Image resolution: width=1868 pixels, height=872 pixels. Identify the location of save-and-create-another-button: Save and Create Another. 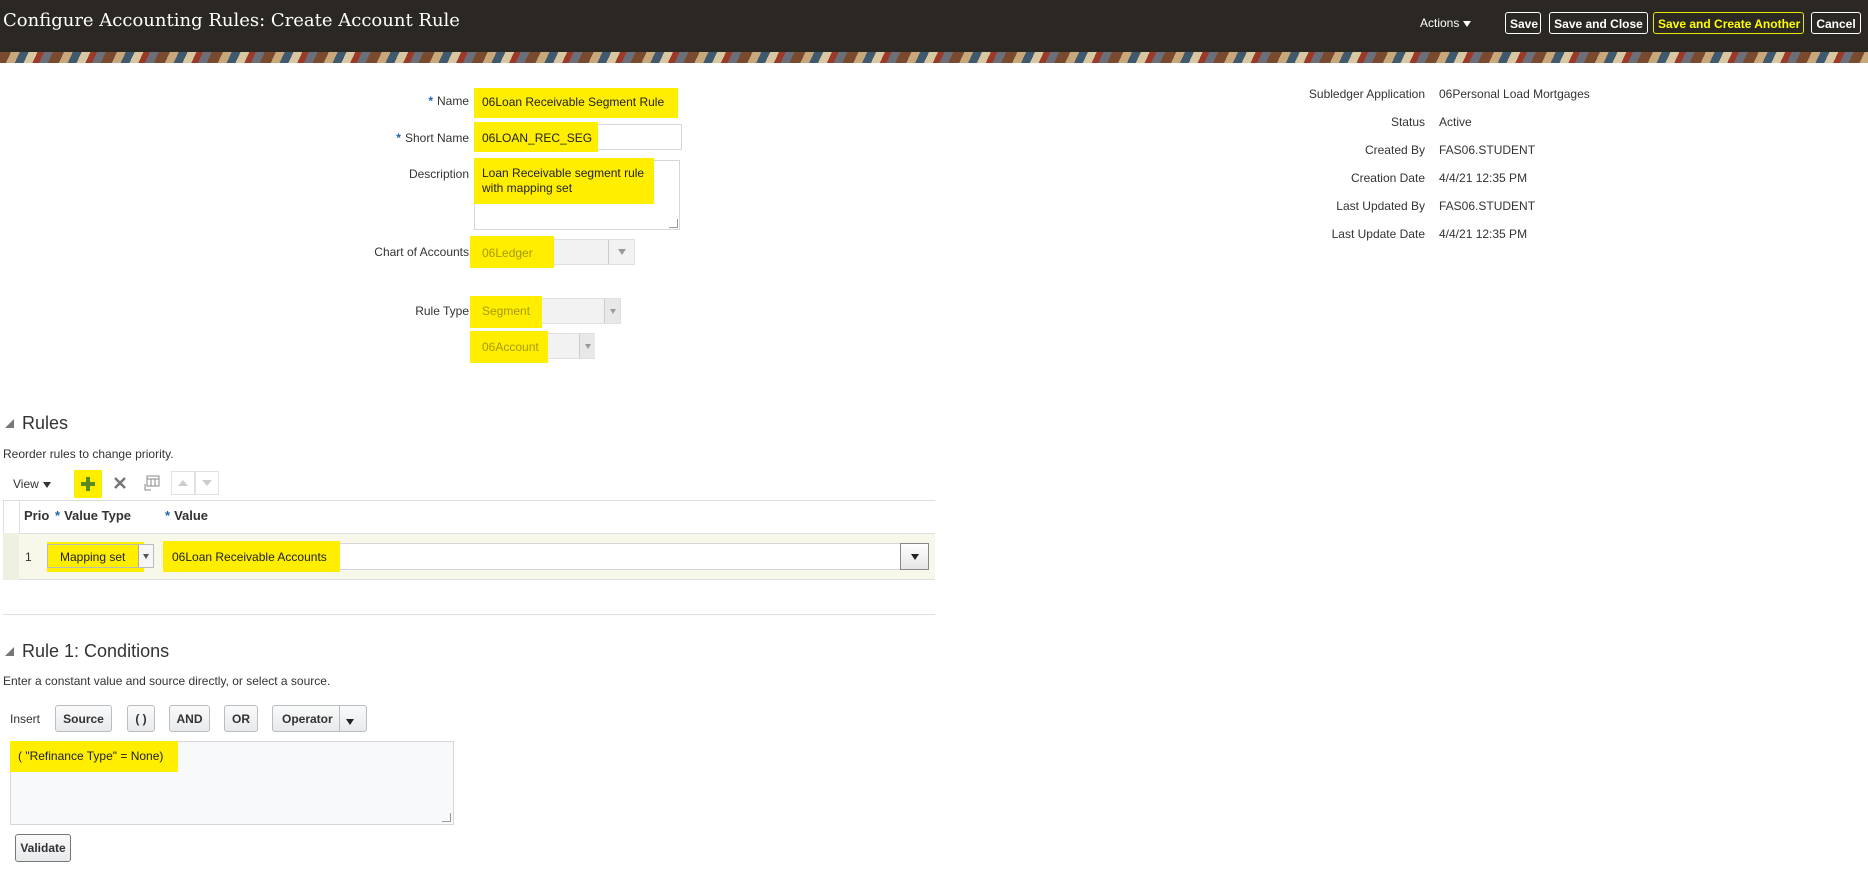
(1728, 23).